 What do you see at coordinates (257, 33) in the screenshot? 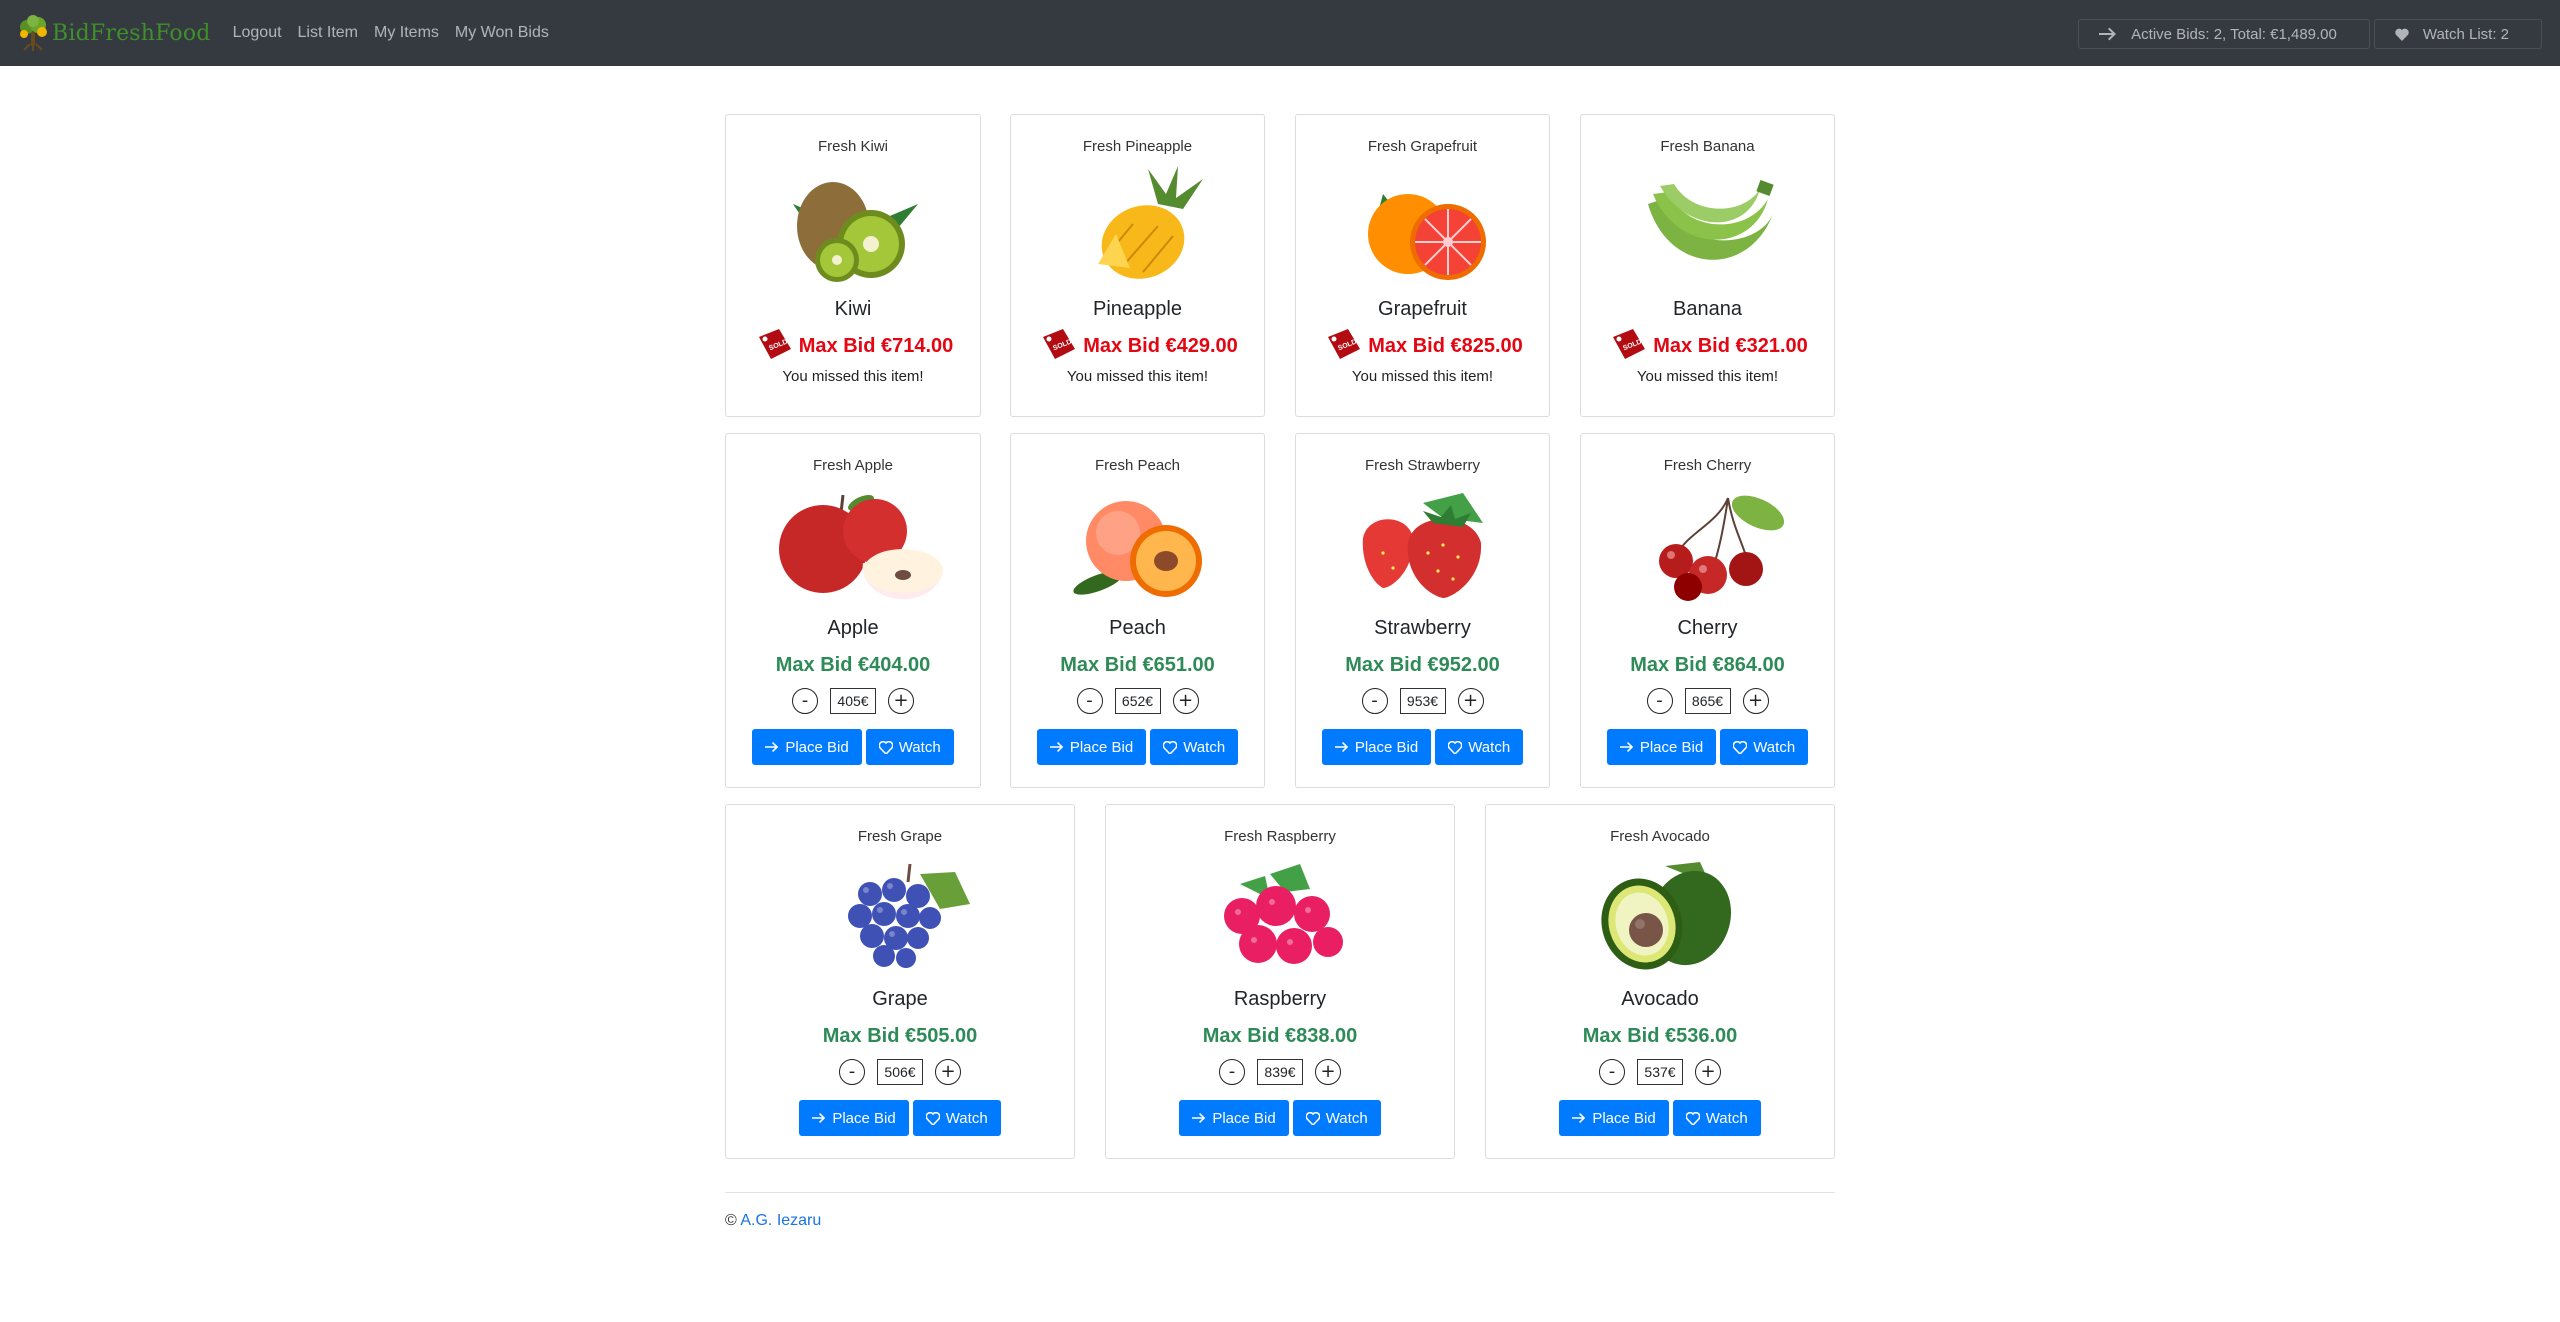
I see `nav-logout: Logout` at bounding box center [257, 33].